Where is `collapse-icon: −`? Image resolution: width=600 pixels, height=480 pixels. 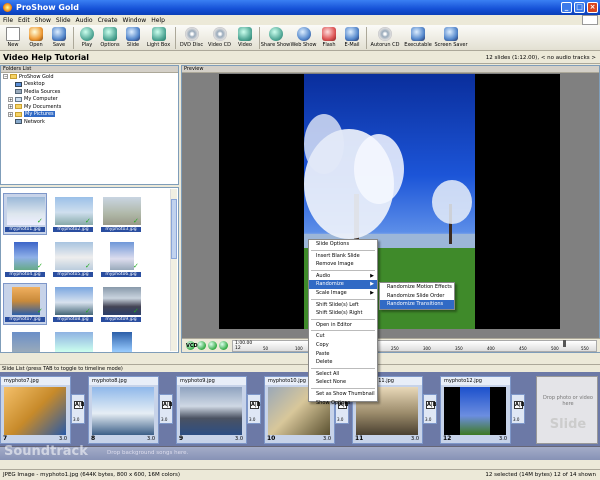
collapse-icon: − is located at coordinates (5, 77).